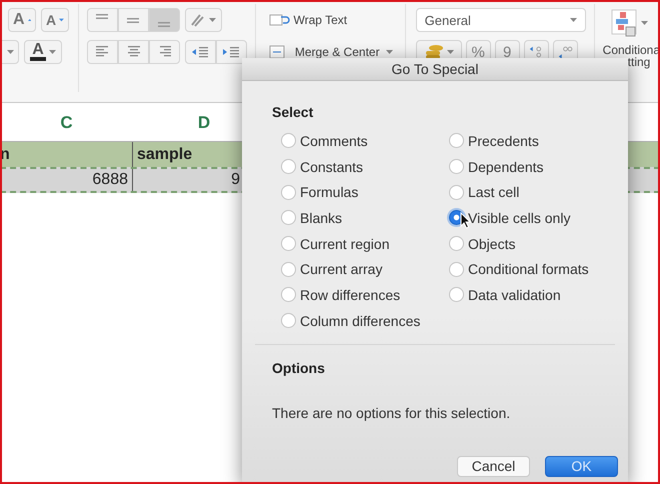 Image resolution: width=660 pixels, height=484 pixels. Describe the element at coordinates (164, 24) in the screenshot. I see `align-bottom-icon` at that location.